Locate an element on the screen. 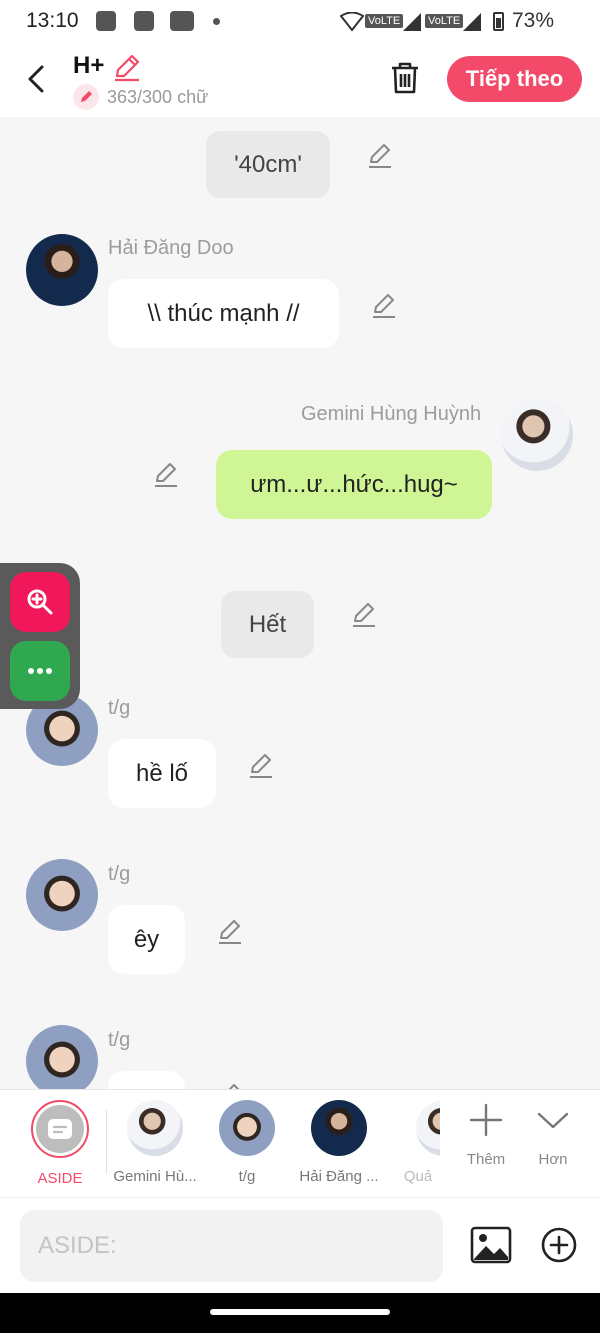  avatar-gemini is located at coordinates (537, 435).